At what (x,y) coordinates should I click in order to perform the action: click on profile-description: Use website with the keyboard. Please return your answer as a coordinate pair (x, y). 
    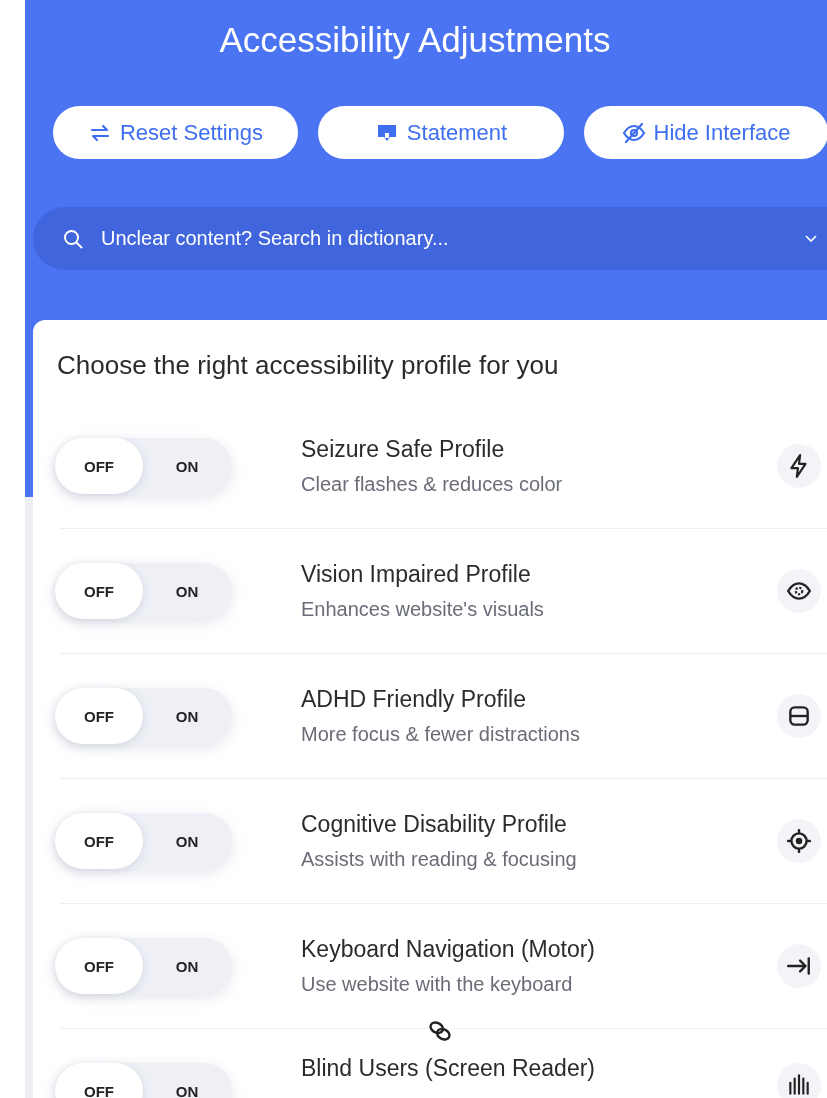
    Looking at the image, I should click on (437, 984).